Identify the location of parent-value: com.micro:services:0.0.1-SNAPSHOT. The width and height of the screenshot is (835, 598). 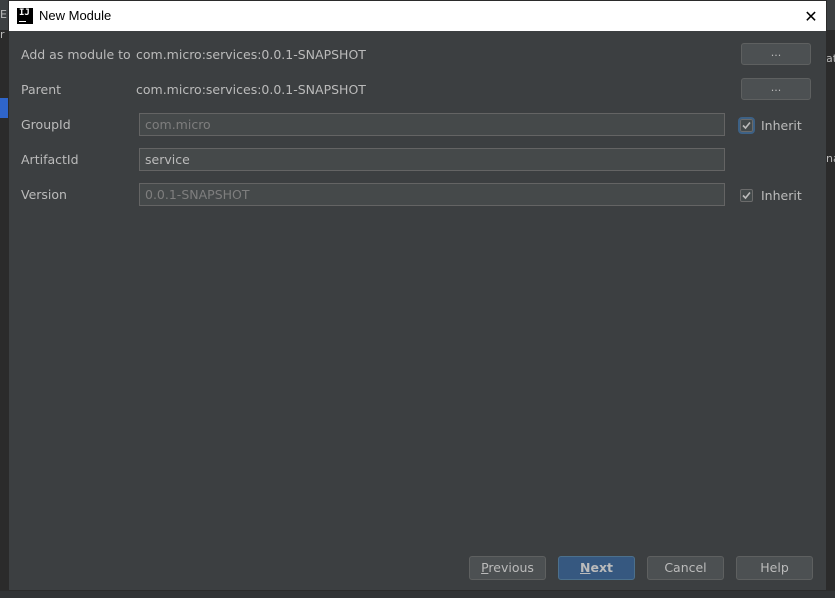
(251, 89).